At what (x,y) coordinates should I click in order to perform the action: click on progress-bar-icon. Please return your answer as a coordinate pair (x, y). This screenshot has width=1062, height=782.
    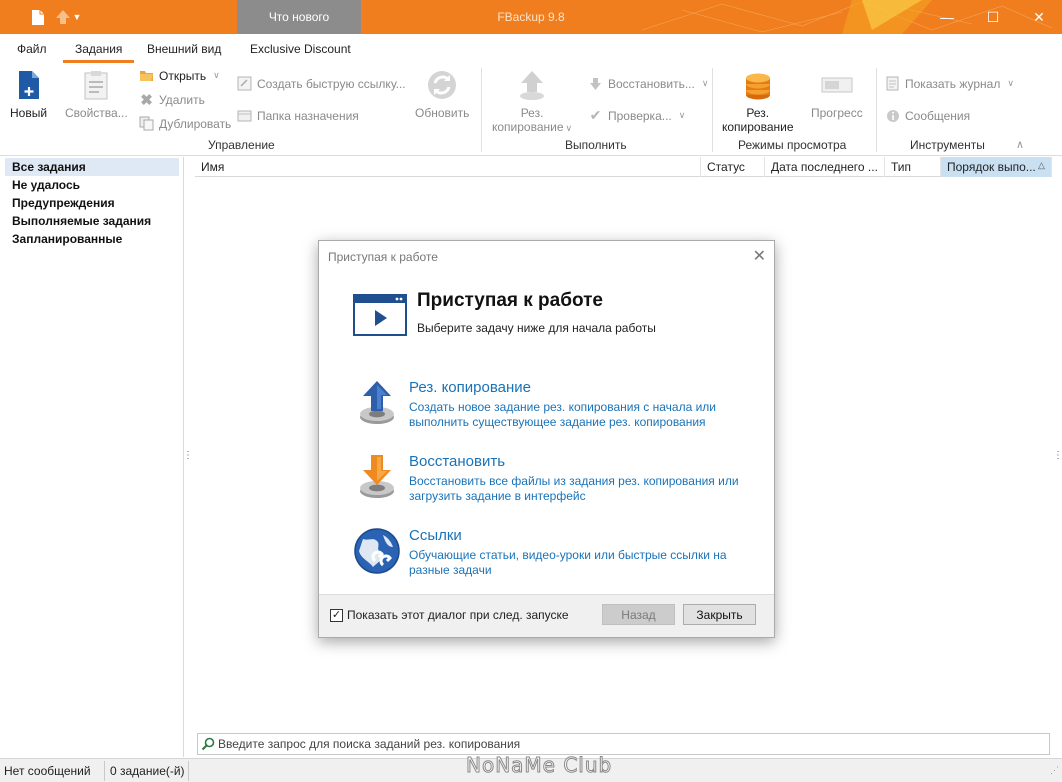
    Looking at the image, I should click on (837, 85).